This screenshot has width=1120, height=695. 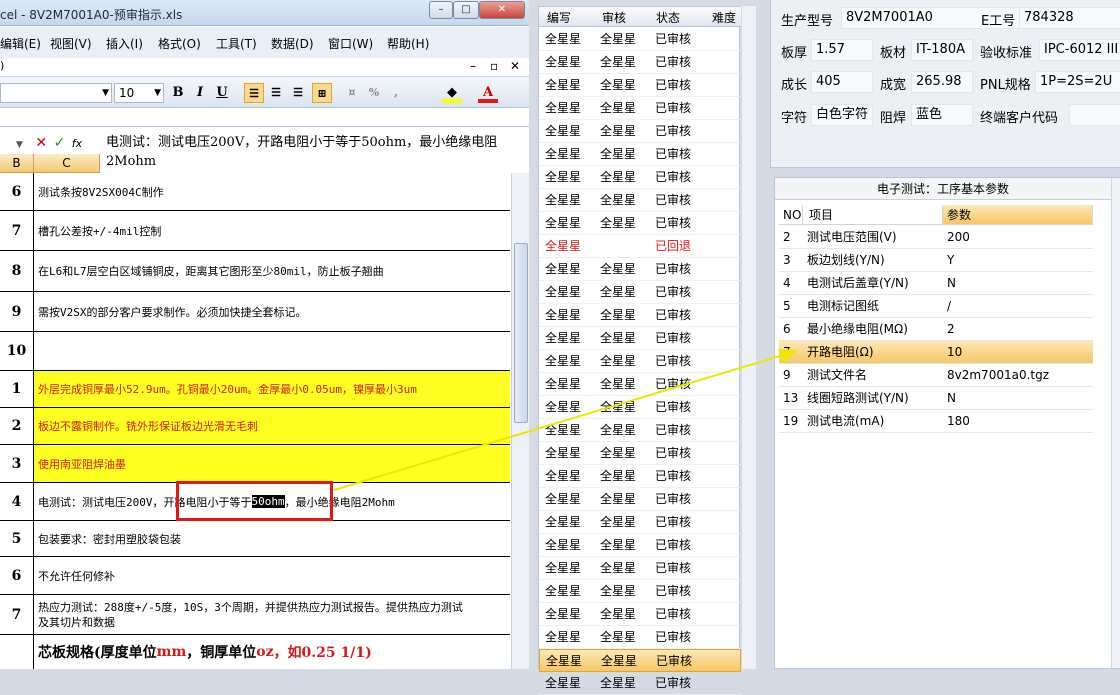 What do you see at coordinates (272, 271) in the screenshot?
I see `sheet-cell: 在L6和L7层空白区域铺铜皮，距离其它图形至少80mil，防止板子翘曲` at bounding box center [272, 271].